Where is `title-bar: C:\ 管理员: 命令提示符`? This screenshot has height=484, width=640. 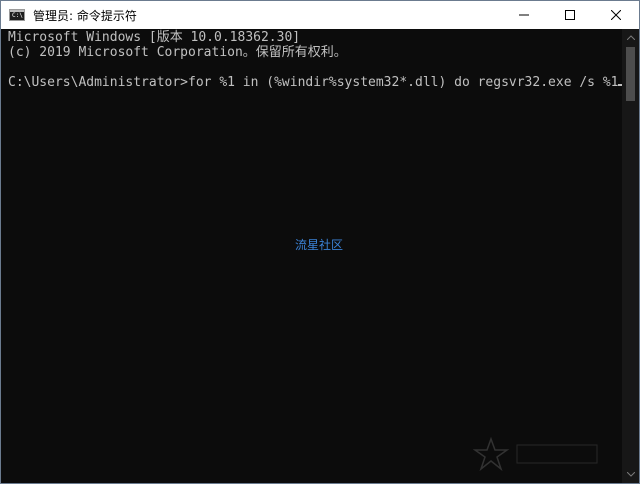
title-bar: C:\ 管理员: 命令提示符 is located at coordinates (320, 15).